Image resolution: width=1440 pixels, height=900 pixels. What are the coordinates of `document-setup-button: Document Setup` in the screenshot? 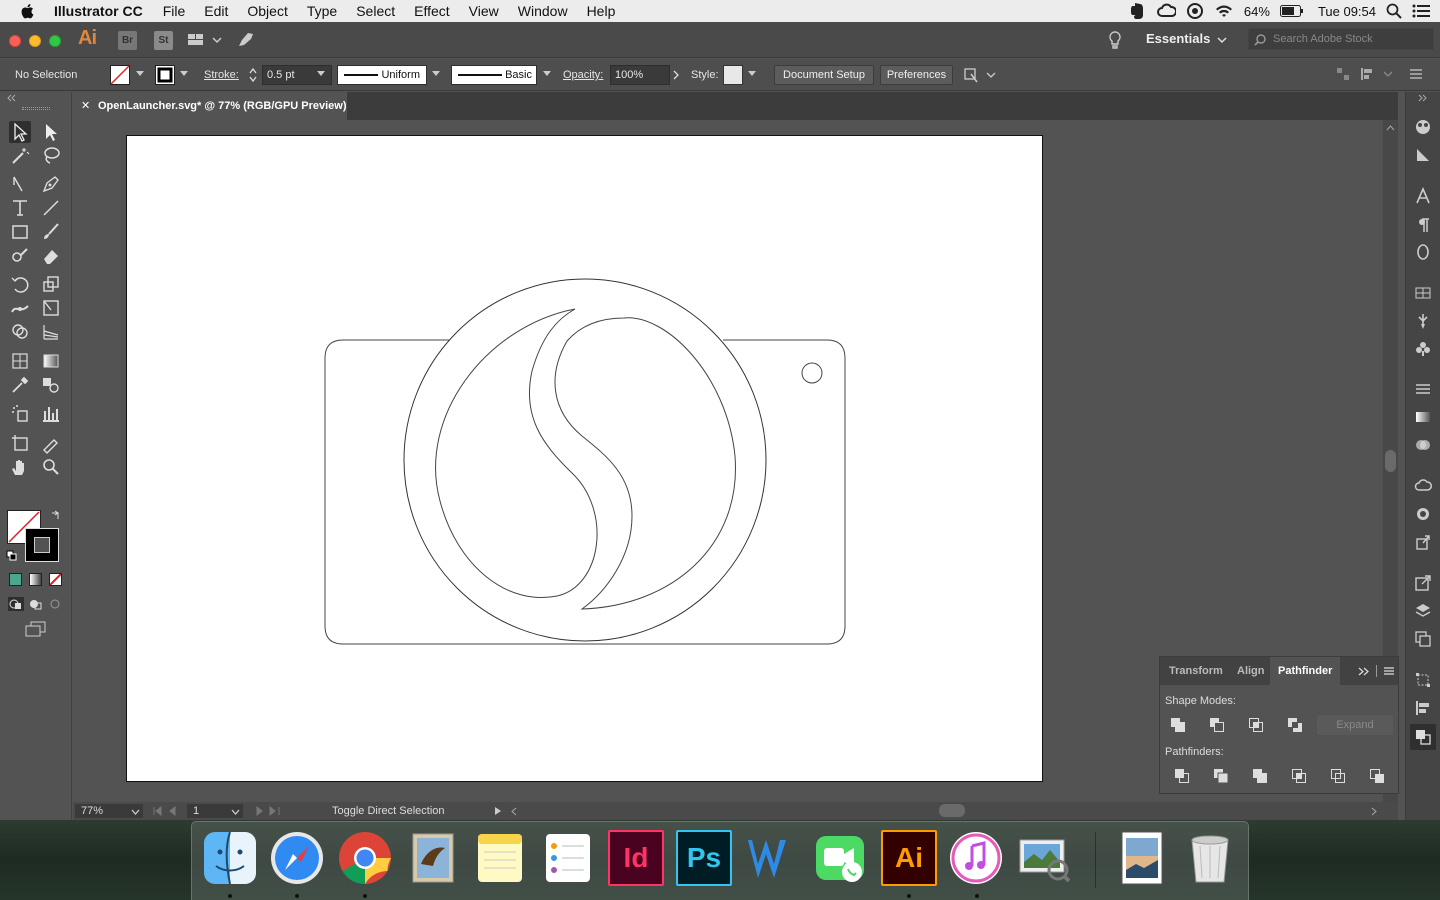 It's located at (824, 75).